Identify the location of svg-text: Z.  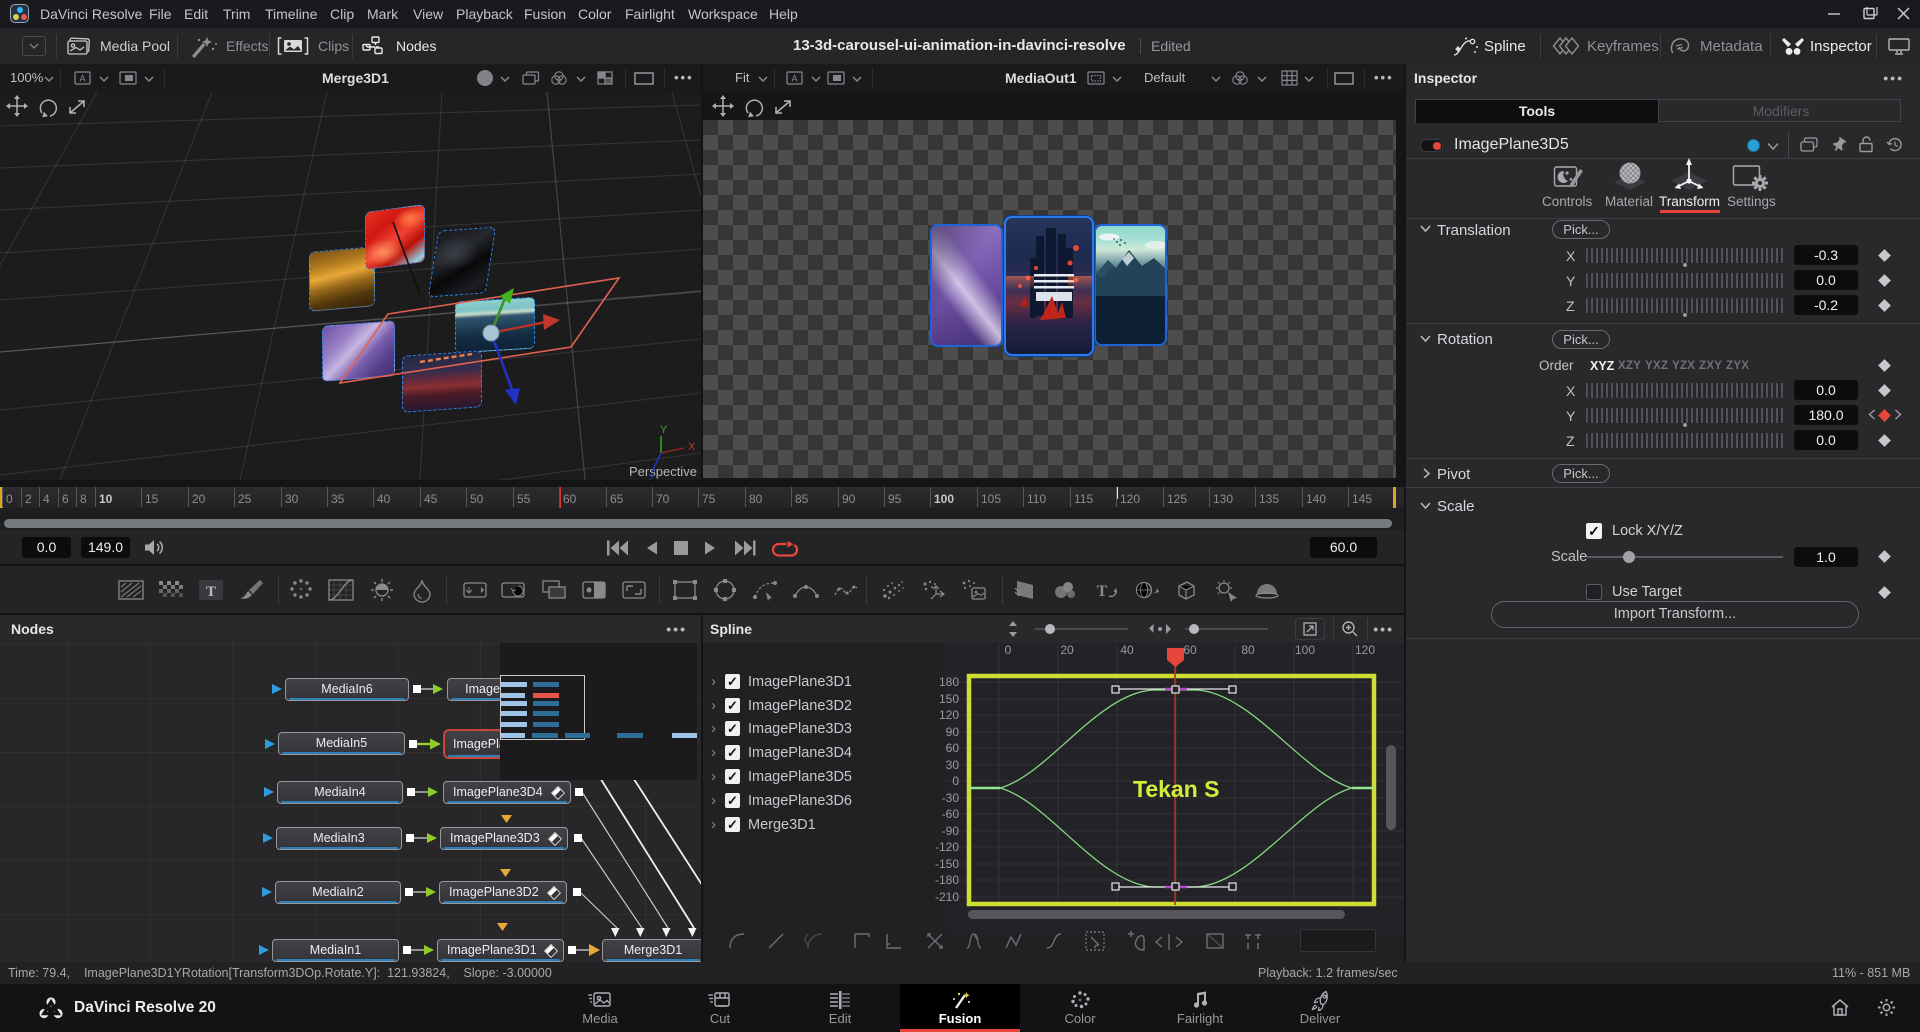
(651, 476).